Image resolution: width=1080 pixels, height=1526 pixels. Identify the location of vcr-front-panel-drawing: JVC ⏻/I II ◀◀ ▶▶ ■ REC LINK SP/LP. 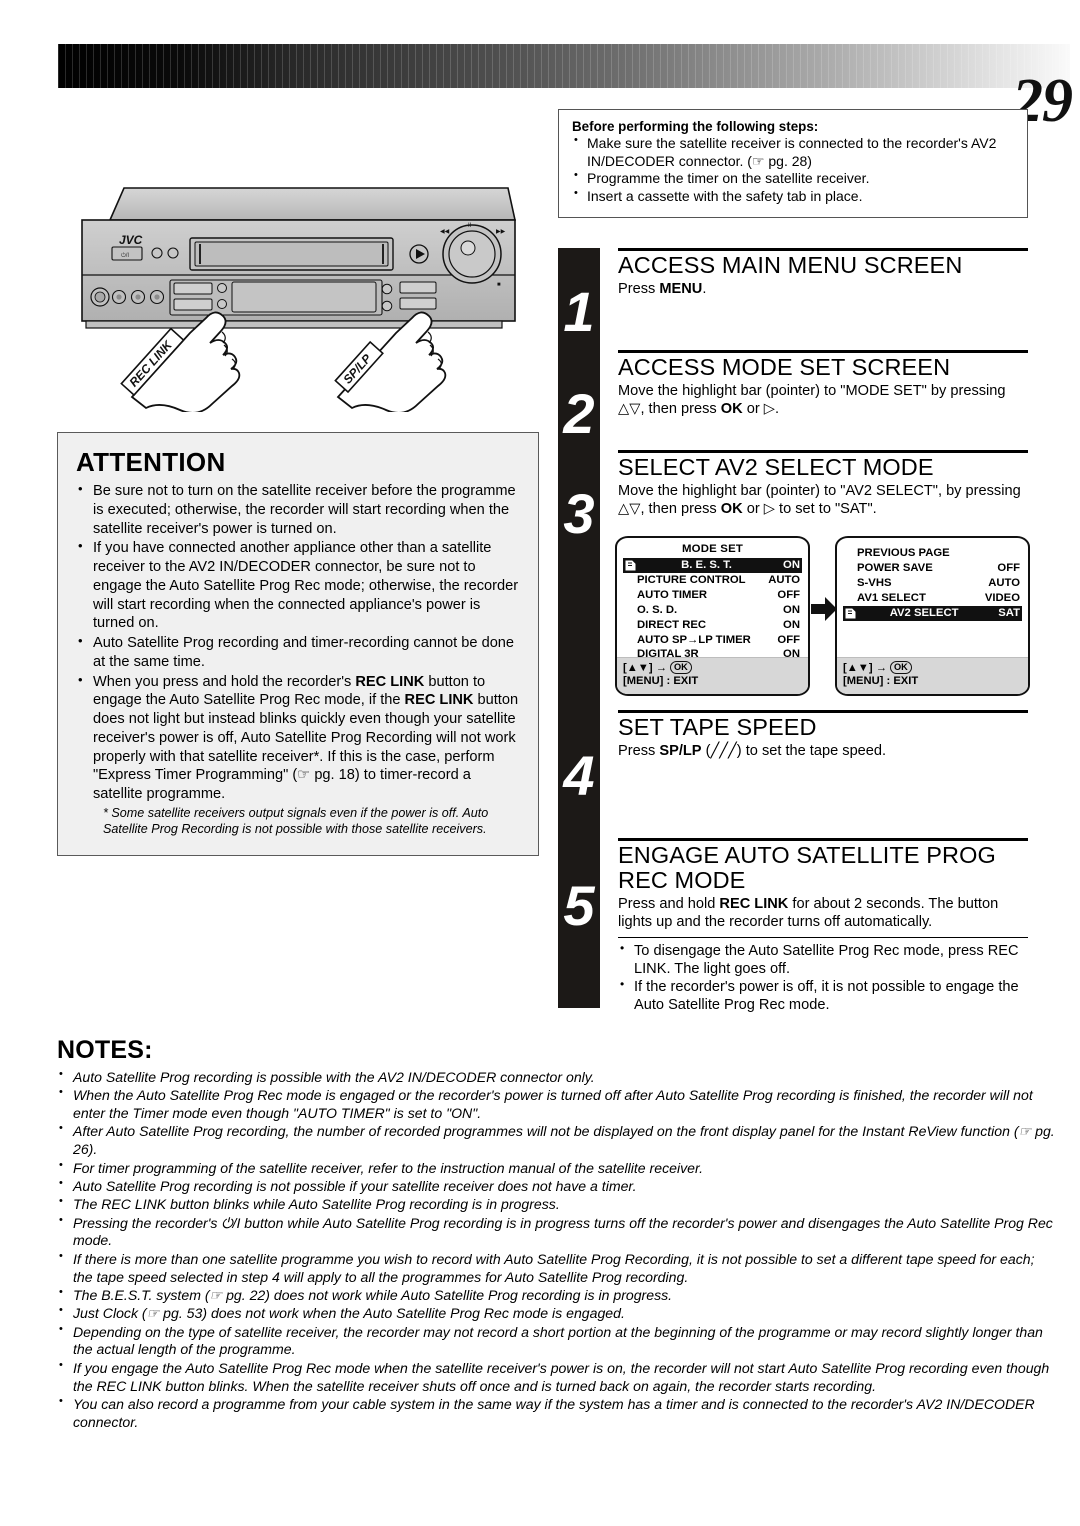
(298, 299).